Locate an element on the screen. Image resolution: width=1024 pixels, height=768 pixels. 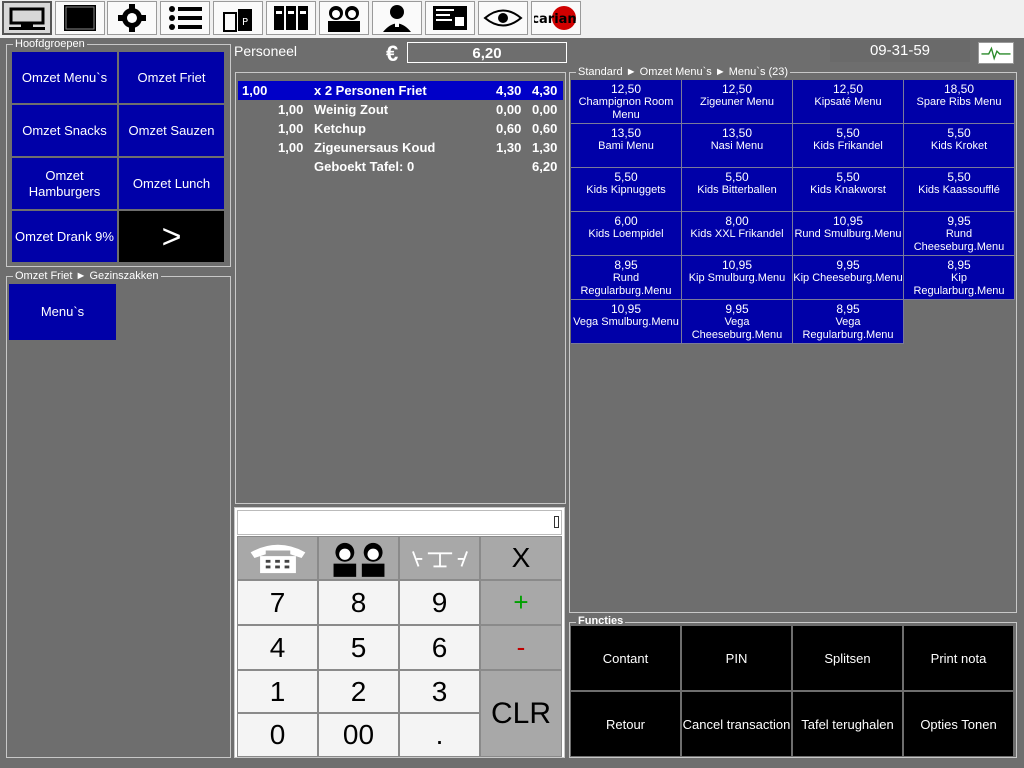
next-page-button: > is located at coordinates (171, 236).